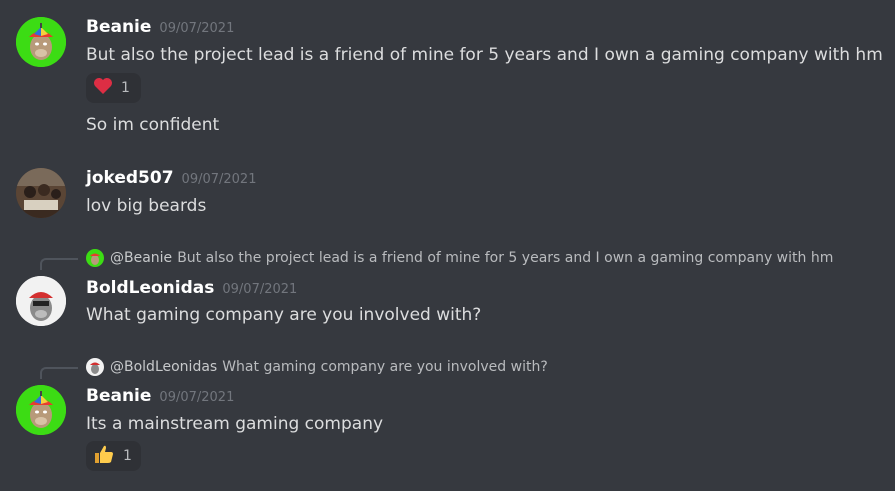 This screenshot has width=895, height=491. I want to click on message-text: lov big beards, so click(146, 206).